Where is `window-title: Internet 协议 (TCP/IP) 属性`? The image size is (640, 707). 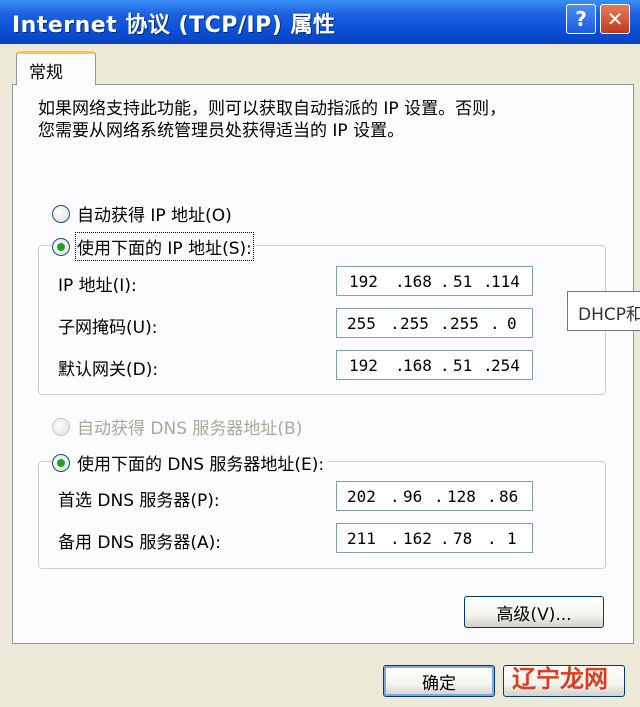 window-title: Internet 协议 (TCP/IP) 属性 is located at coordinates (174, 25).